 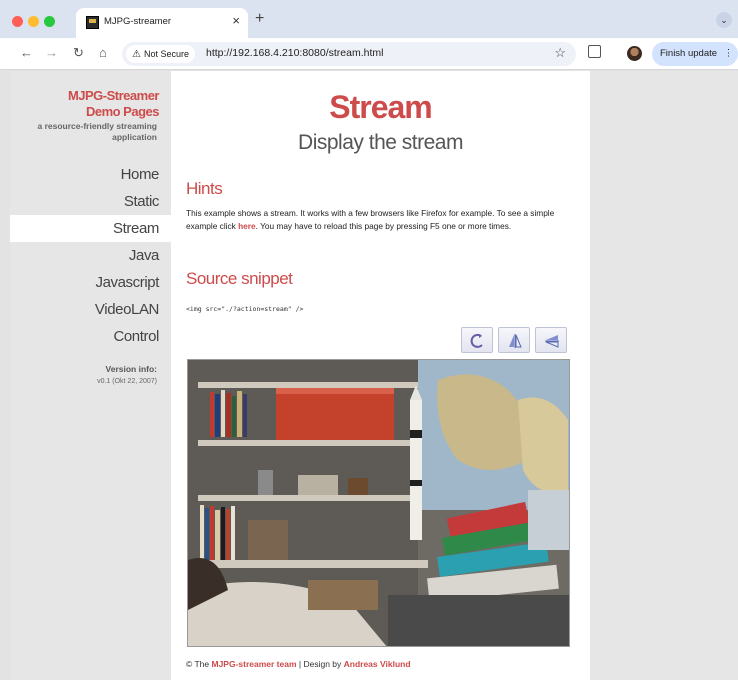 I want to click on flip-button, so click(x=514, y=340).